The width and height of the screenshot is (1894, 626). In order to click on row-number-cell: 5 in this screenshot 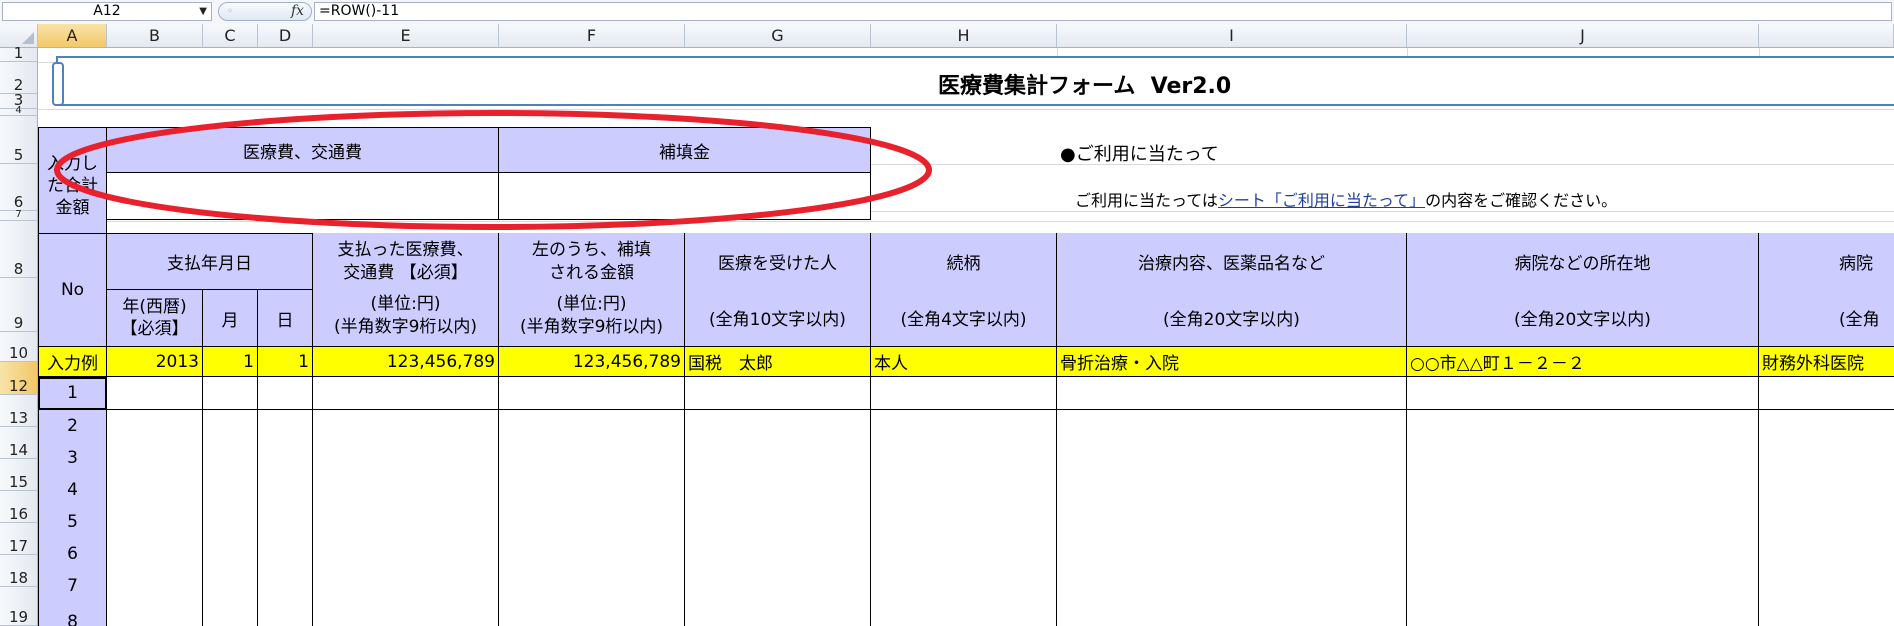, I will do `click(72, 522)`.